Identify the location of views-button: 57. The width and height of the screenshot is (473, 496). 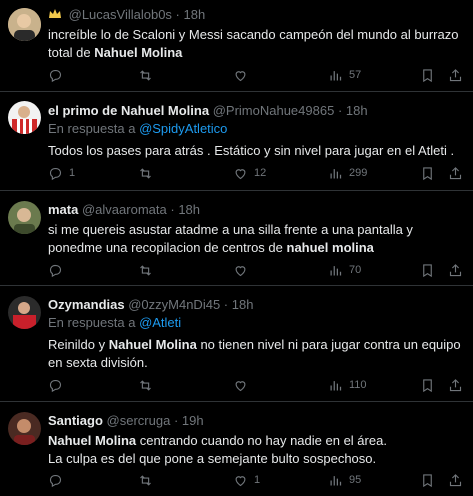
(344, 75).